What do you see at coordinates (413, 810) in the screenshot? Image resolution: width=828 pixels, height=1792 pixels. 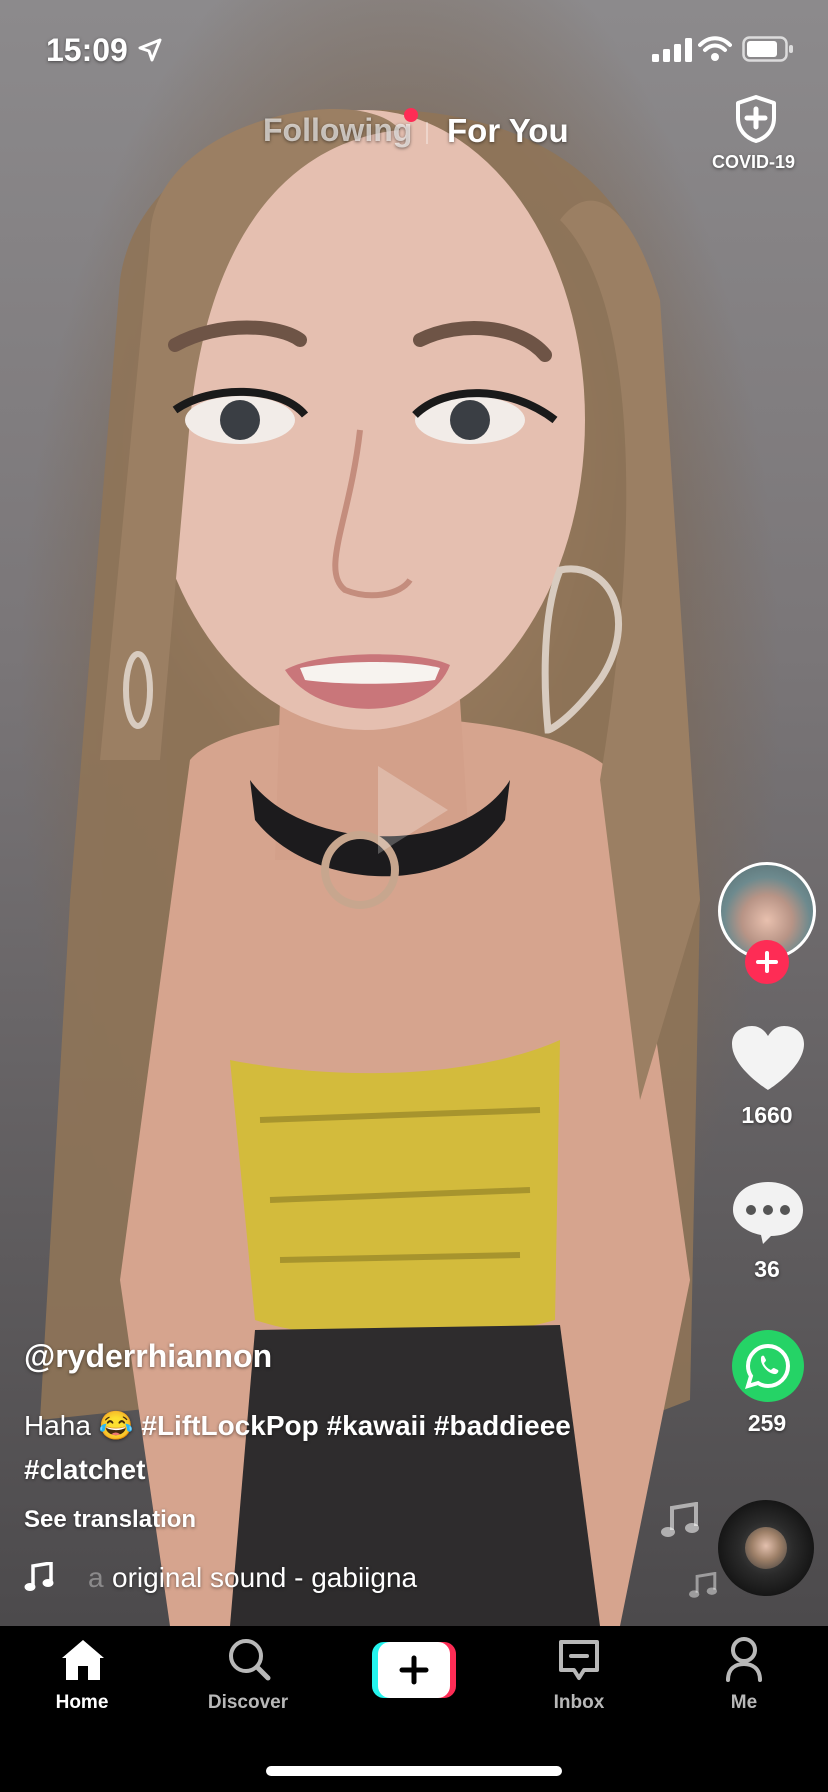 I see `play-icon` at bounding box center [413, 810].